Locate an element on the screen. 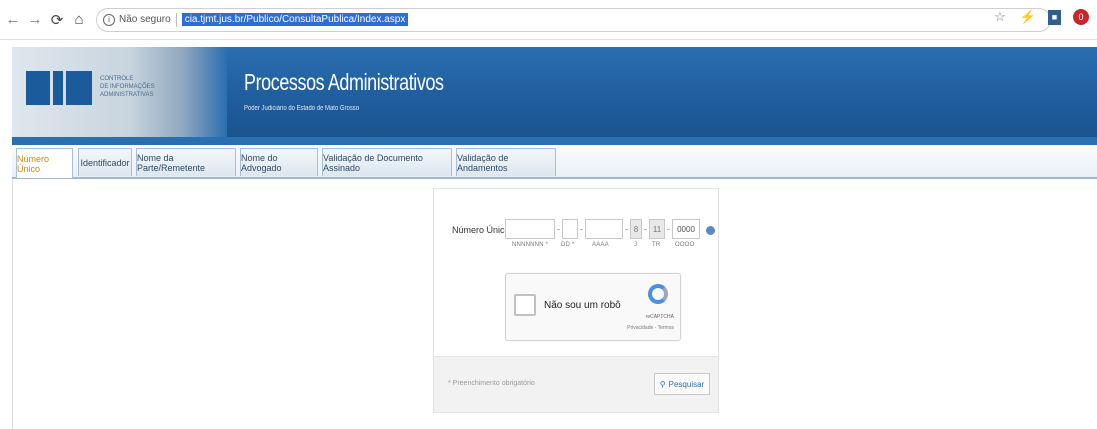  content-border is located at coordinates (12, 304).